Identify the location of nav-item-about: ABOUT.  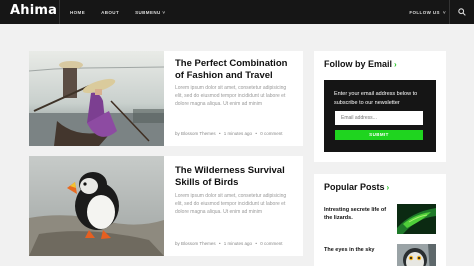
(110, 12).